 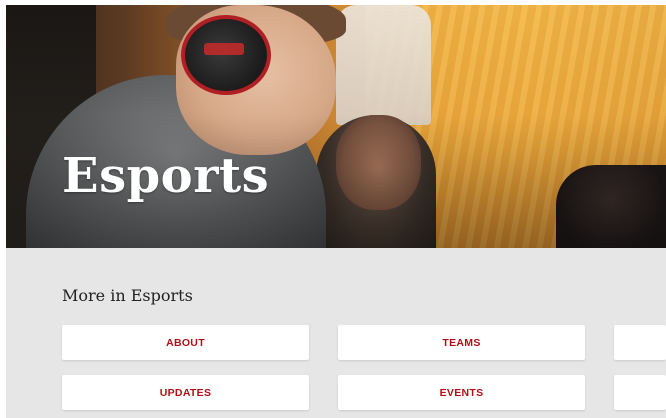 I want to click on subnav-link-label: UPDATES, so click(x=185, y=392).